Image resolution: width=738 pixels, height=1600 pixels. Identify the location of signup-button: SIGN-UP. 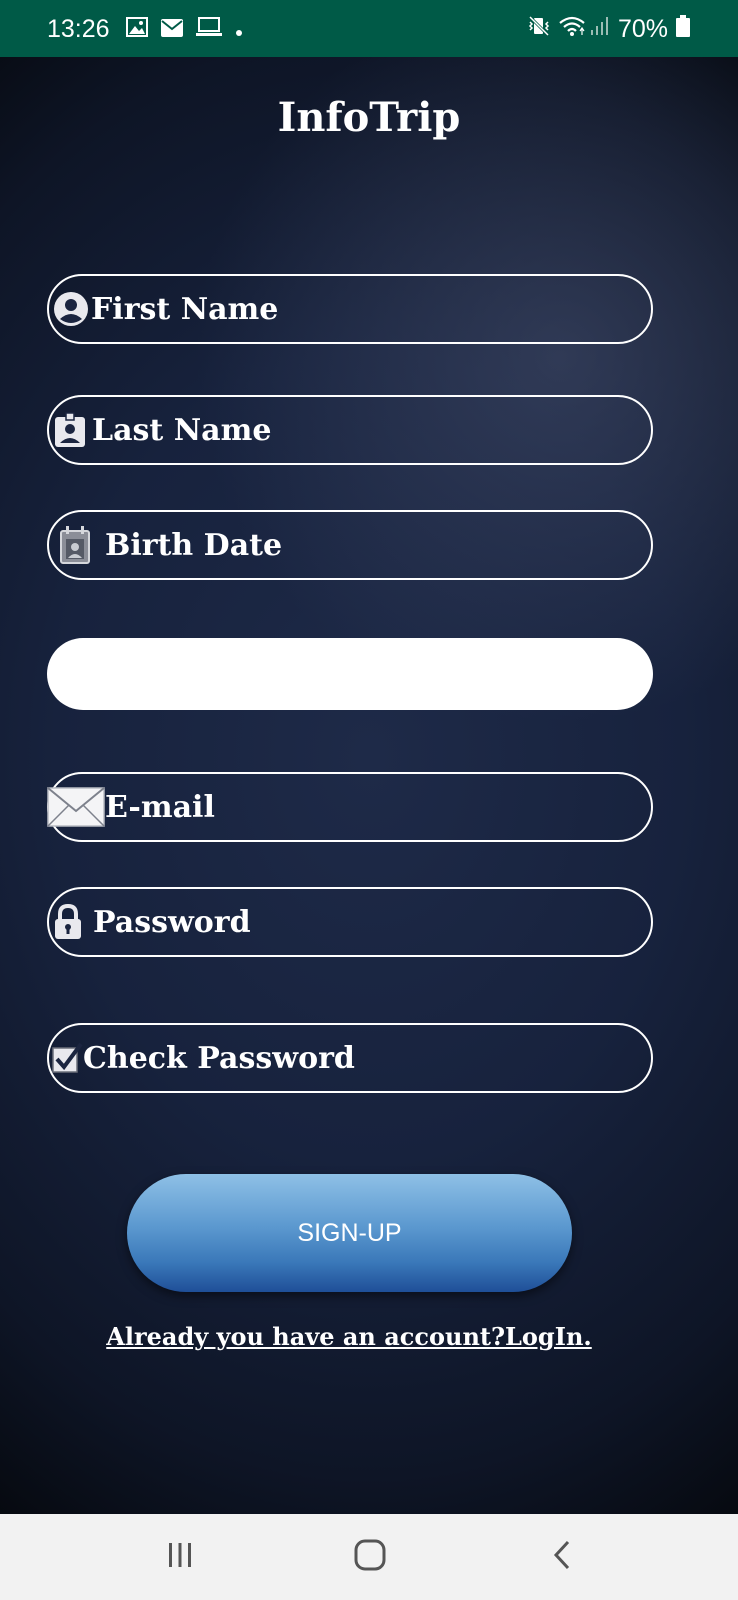
(349, 1233).